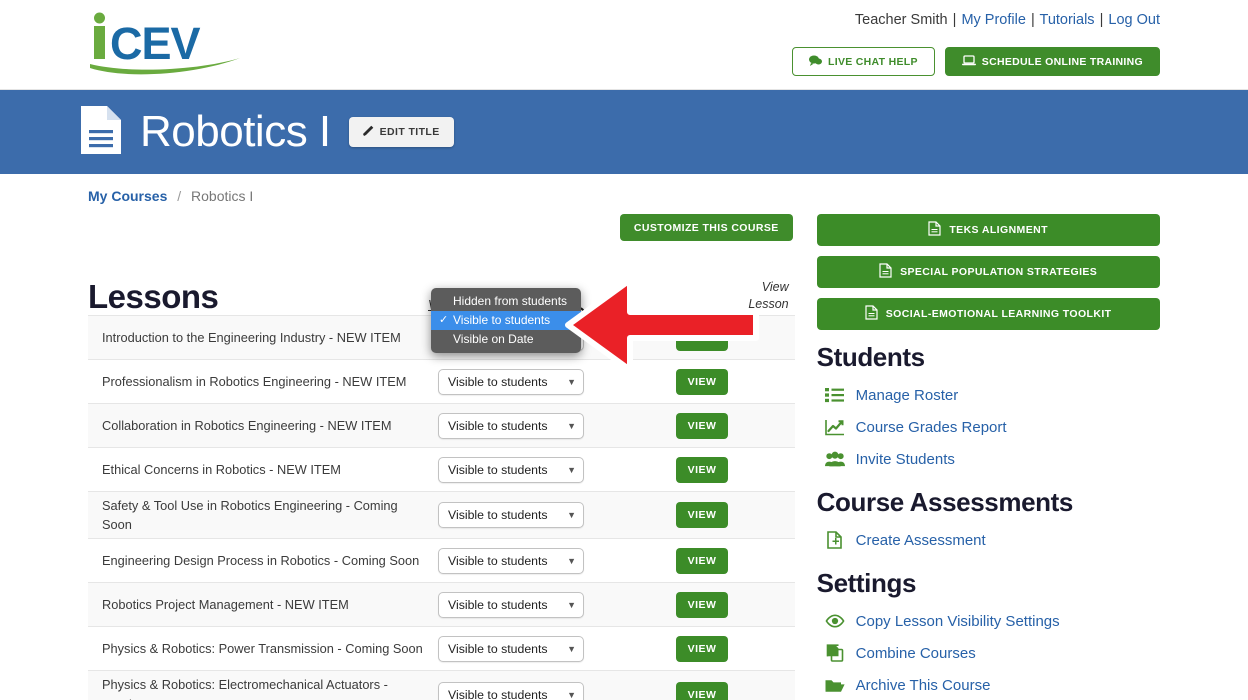  I want to click on tutorials-link: Tutorials, so click(1067, 20).